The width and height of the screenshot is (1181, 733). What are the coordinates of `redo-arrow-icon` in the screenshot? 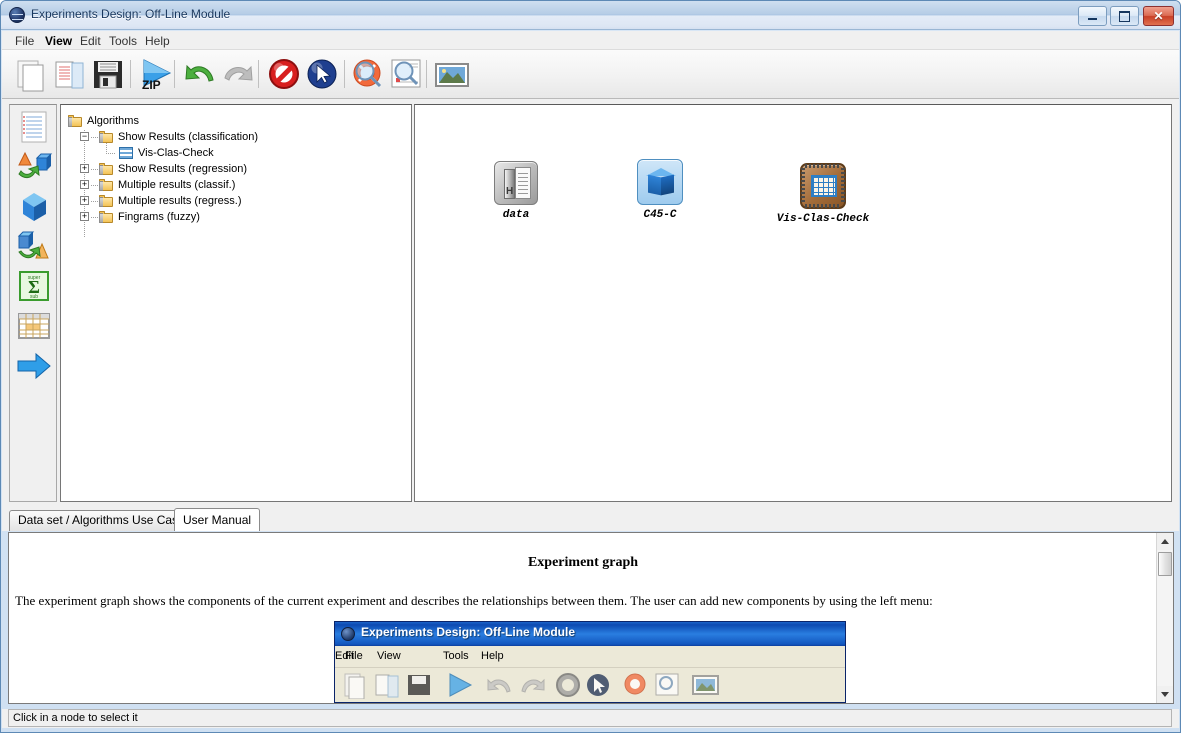 It's located at (238, 73).